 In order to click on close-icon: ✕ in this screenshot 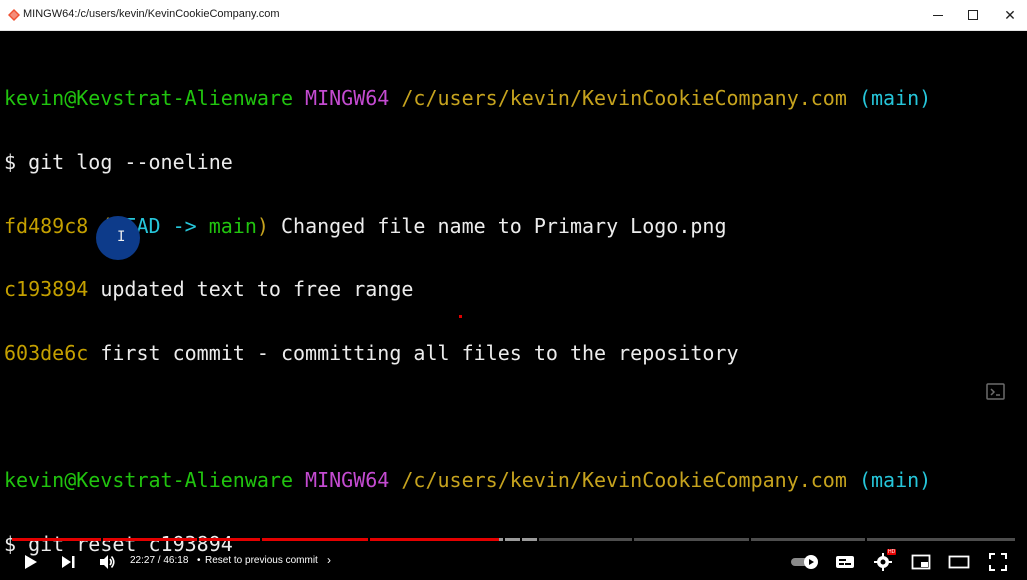, I will do `click(1010, 15)`.